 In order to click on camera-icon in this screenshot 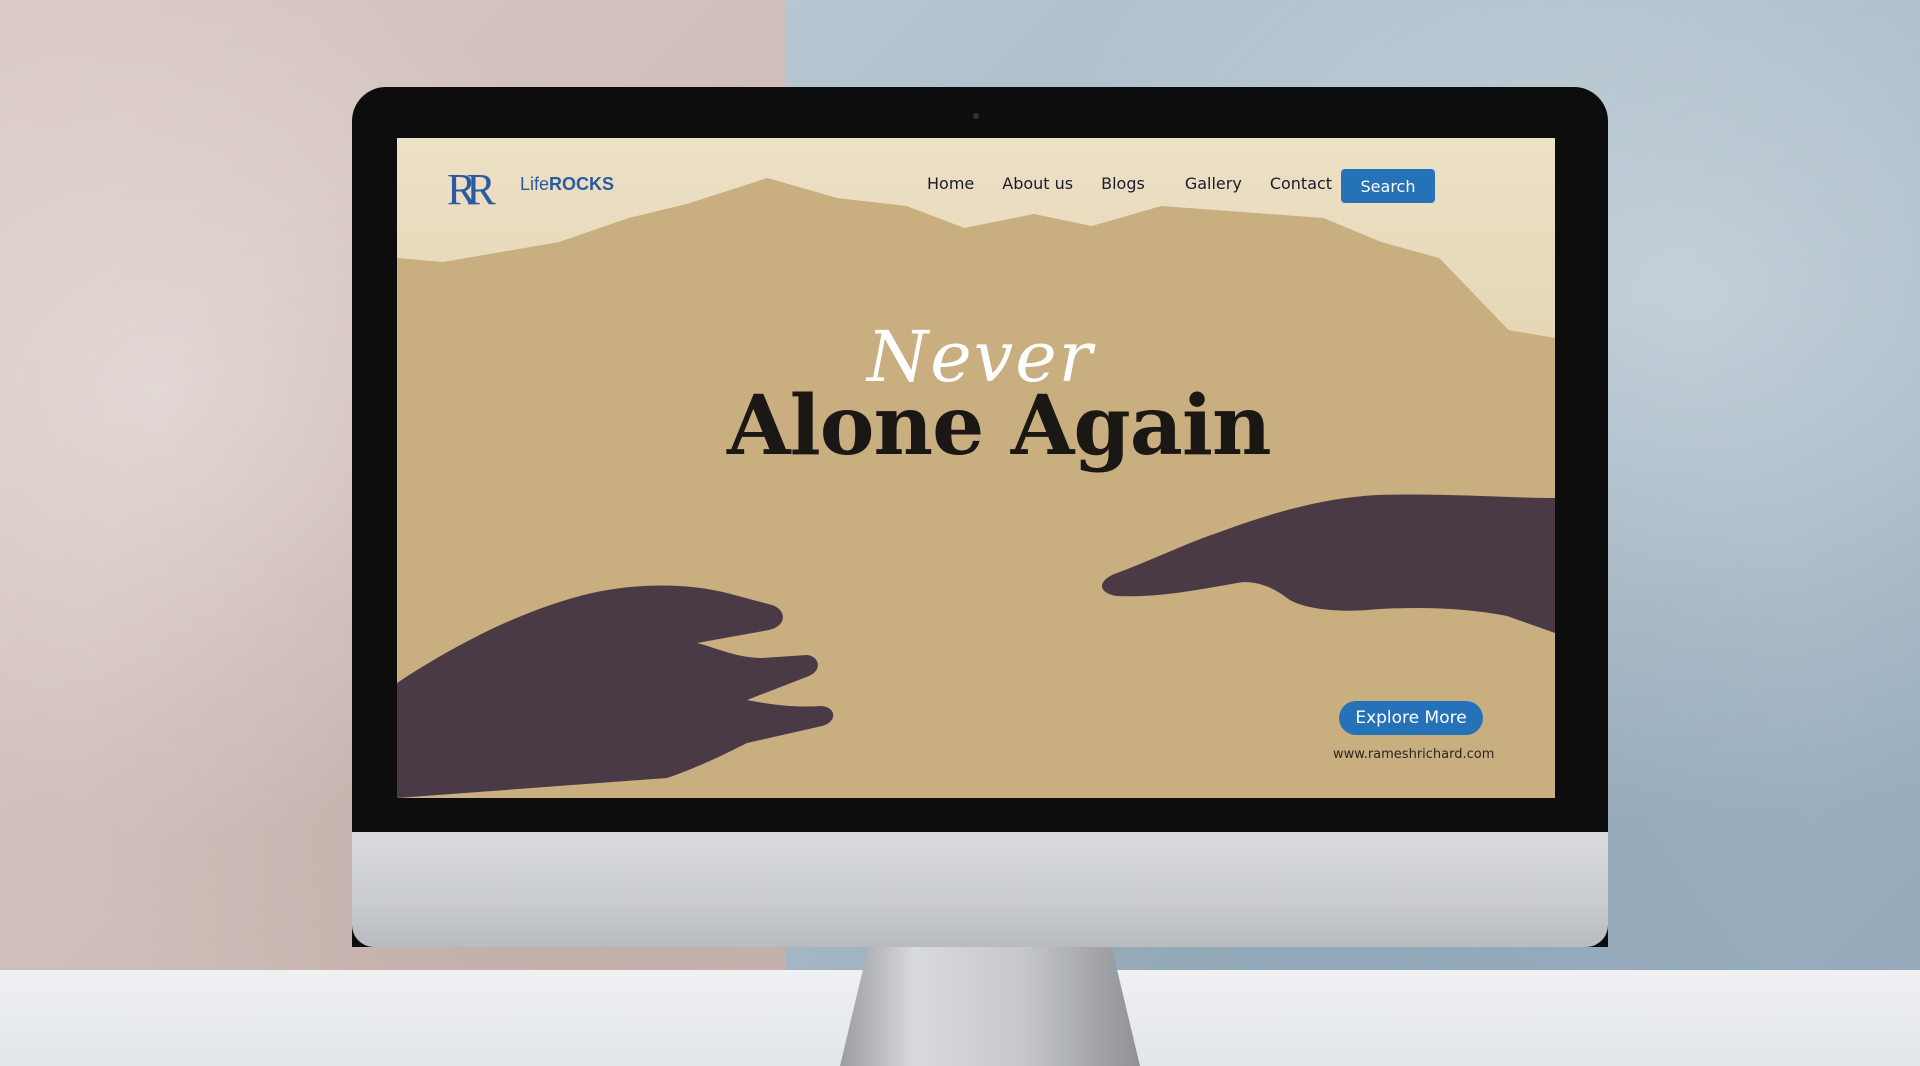, I will do `click(976, 116)`.